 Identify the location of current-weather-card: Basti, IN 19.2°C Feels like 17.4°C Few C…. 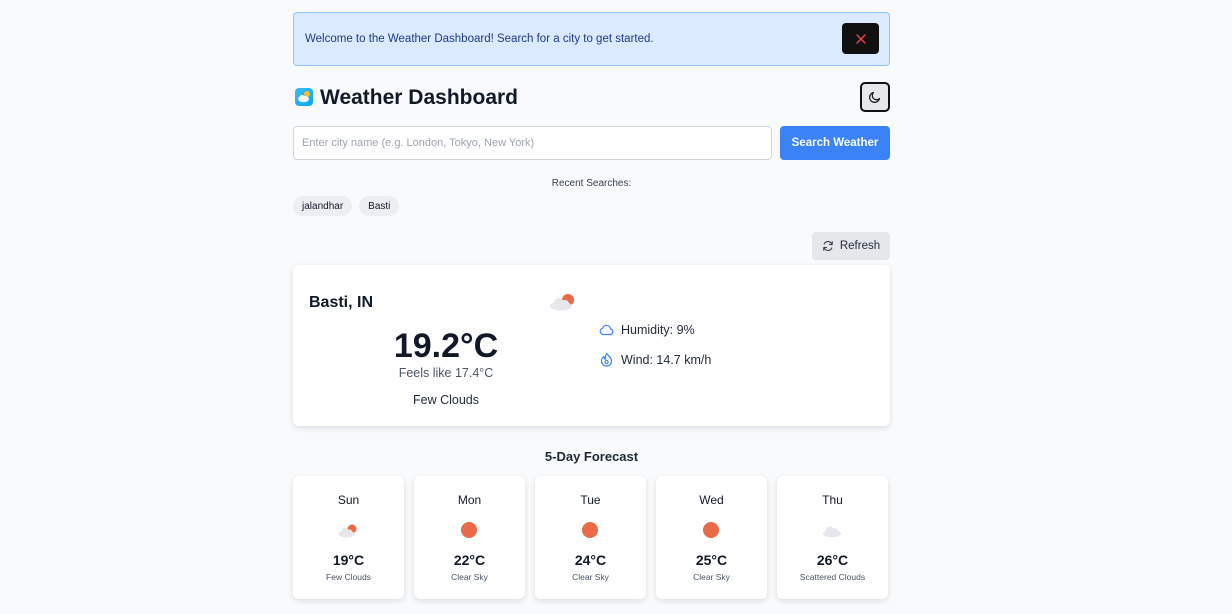
(591, 345).